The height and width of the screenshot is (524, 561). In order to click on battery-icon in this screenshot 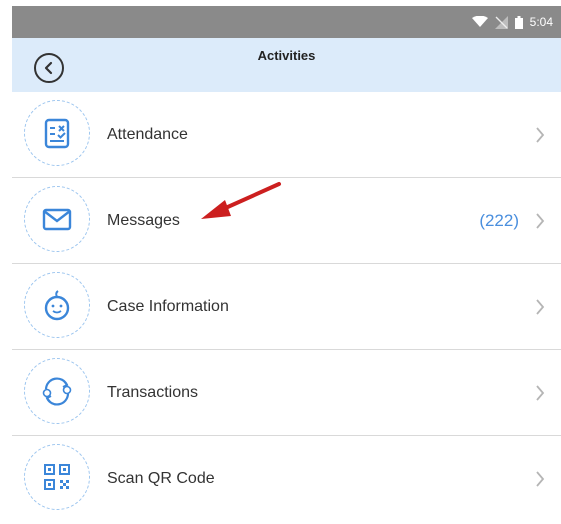, I will do `click(518, 22)`.